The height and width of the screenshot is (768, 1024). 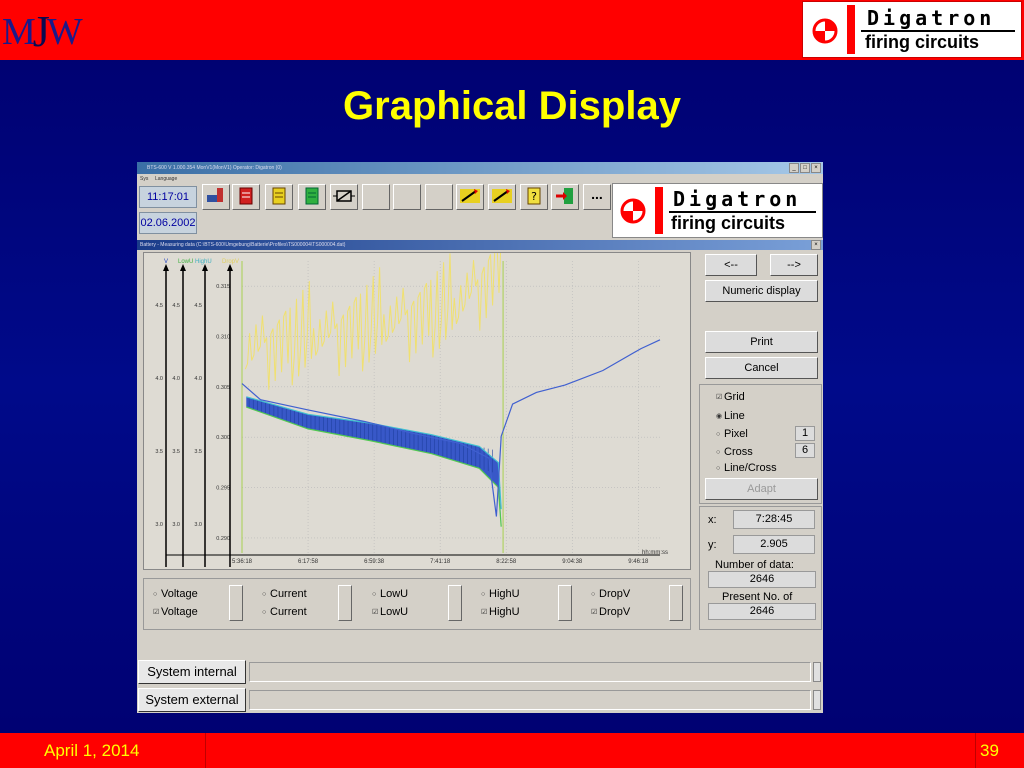 I want to click on x-tick-label: 7:41:18, so click(x=440, y=562).